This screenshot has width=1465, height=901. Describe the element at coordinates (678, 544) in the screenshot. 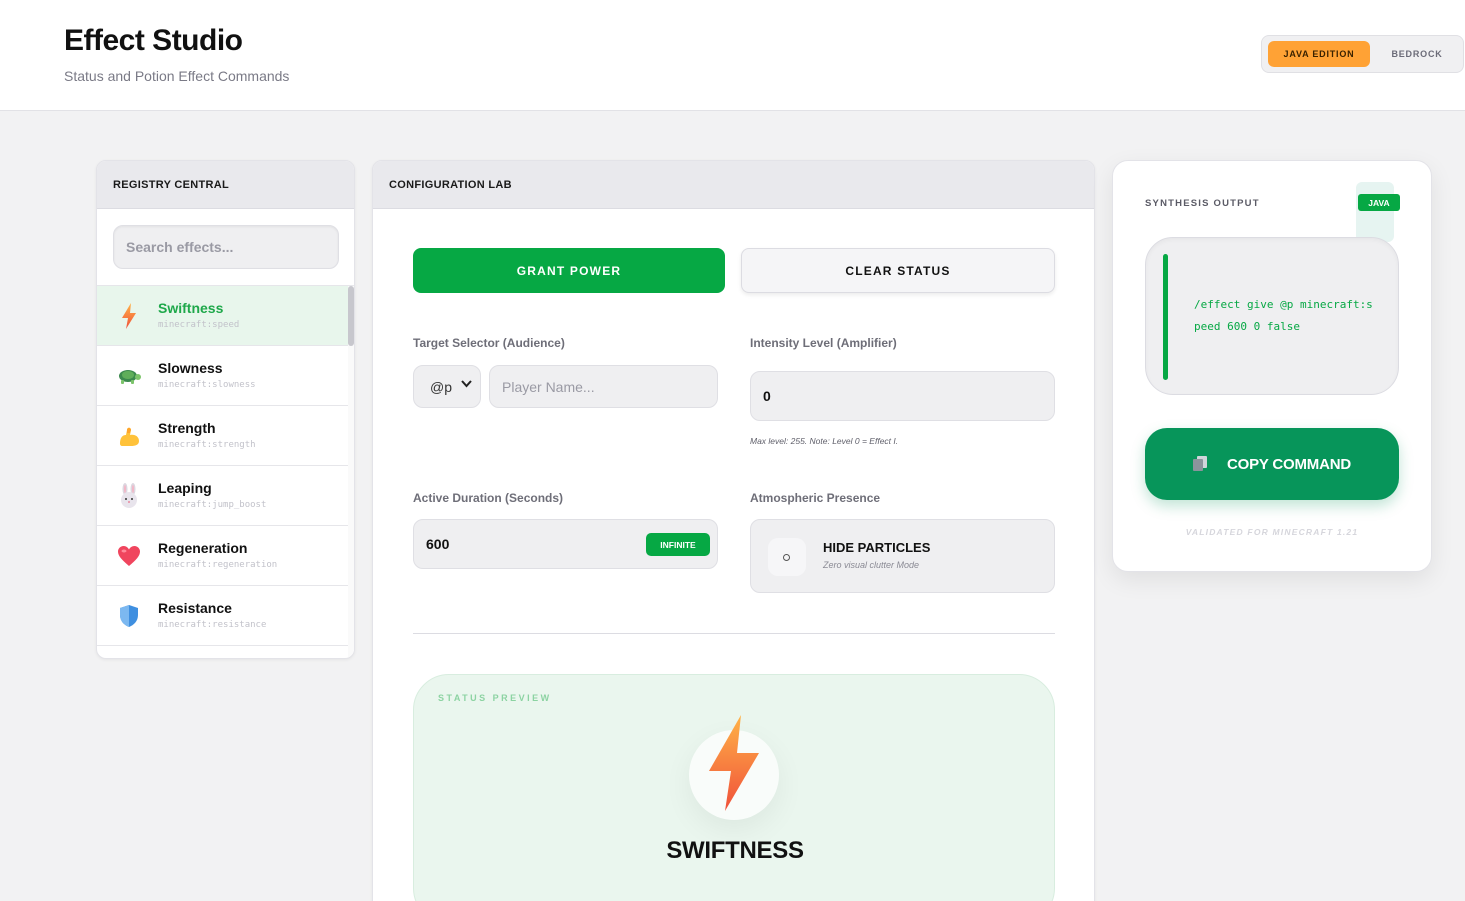

I see `infinite-button: INFINITE` at that location.